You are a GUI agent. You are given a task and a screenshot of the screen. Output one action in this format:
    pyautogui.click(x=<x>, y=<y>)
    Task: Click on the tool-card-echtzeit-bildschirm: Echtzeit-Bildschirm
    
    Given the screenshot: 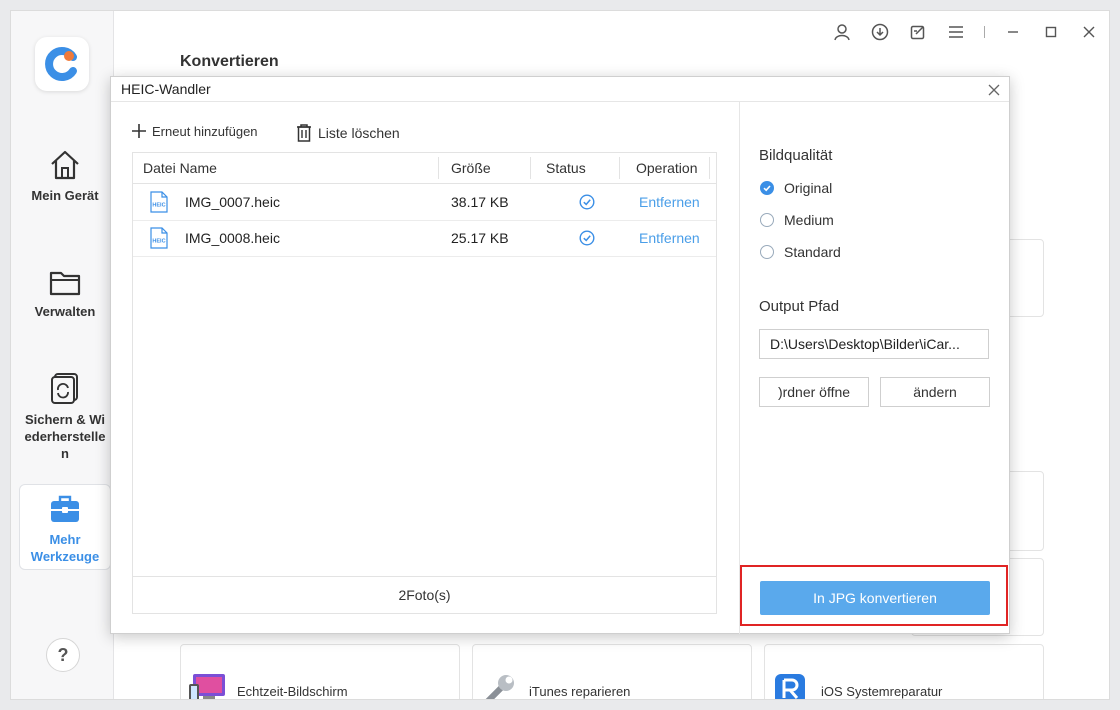 What is the action you would take?
    pyautogui.click(x=320, y=671)
    